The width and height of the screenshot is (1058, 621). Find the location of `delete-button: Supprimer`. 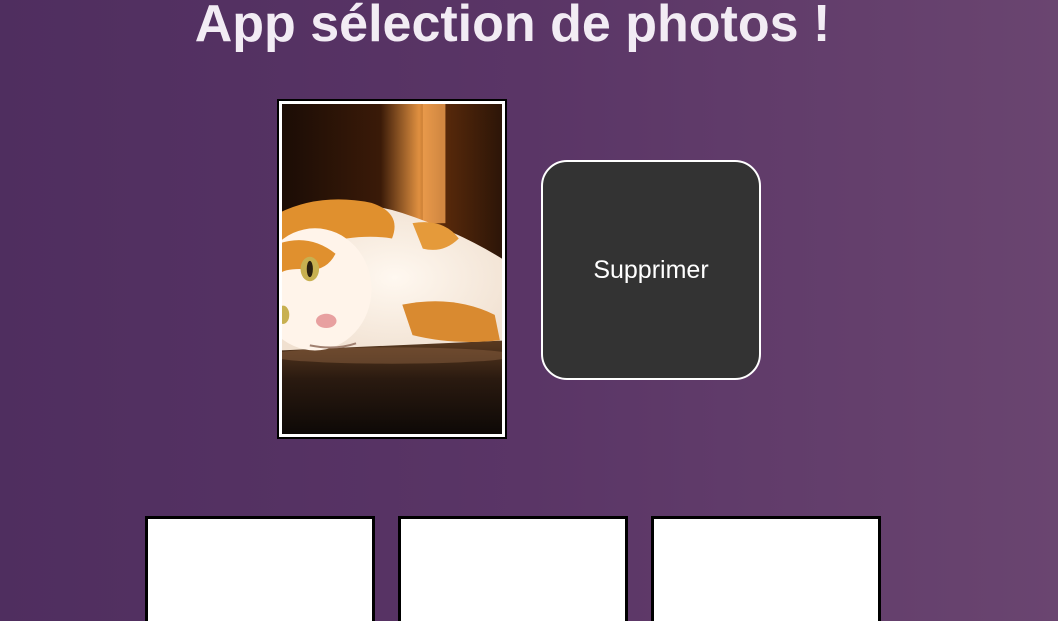

delete-button: Supprimer is located at coordinates (651, 270).